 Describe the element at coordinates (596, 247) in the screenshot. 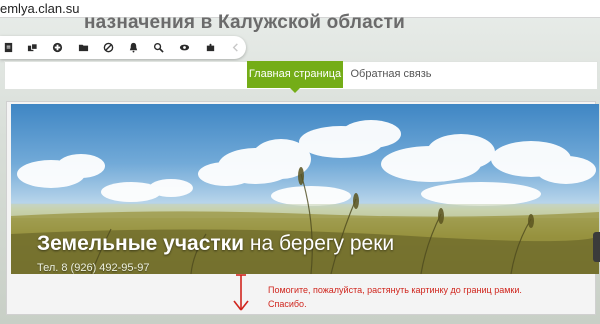

I see `scroll-edge` at that location.